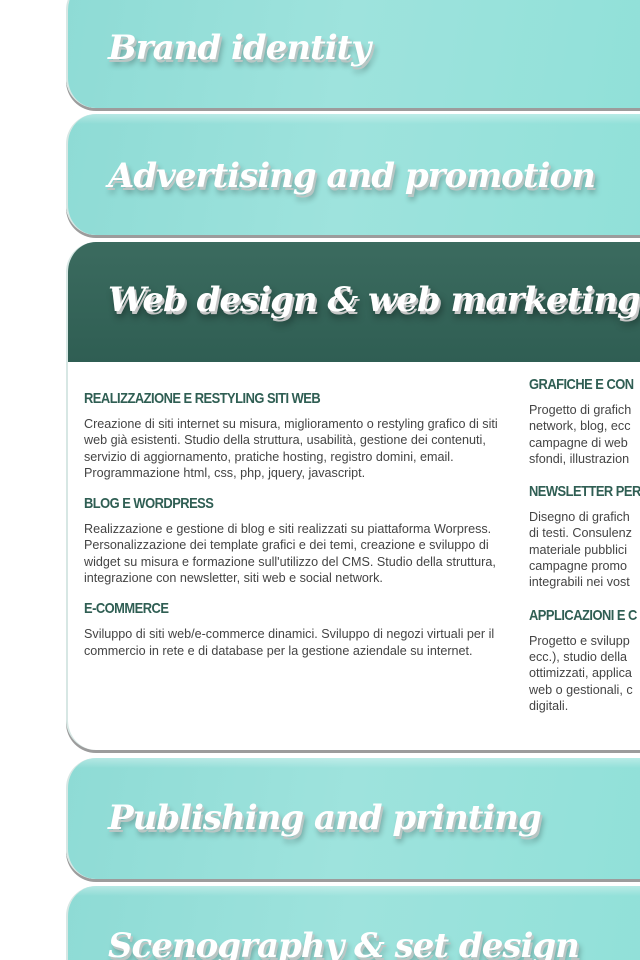  I want to click on service-heading: REALIZZAZIONE E RESTYLING SITI WEB, so click(202, 398).